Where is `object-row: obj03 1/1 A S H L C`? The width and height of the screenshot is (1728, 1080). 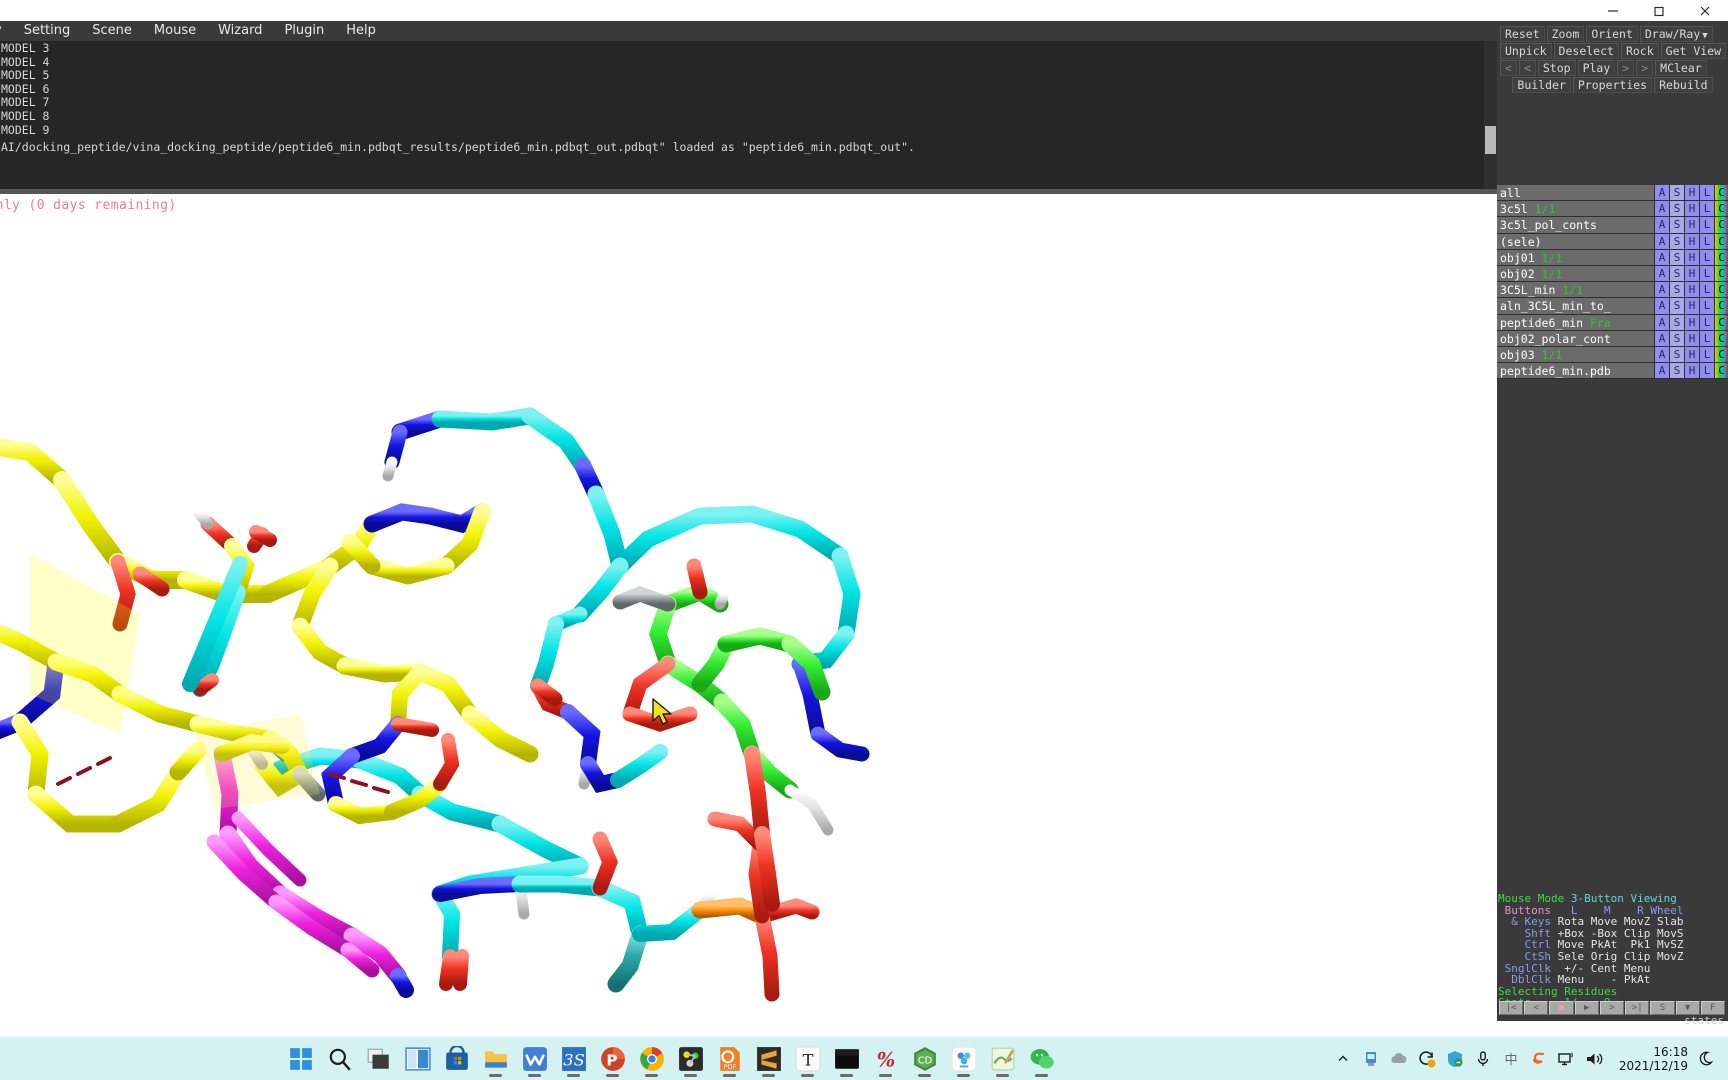
object-row: obj03 1/1 A S H L C is located at coordinates (1612, 355).